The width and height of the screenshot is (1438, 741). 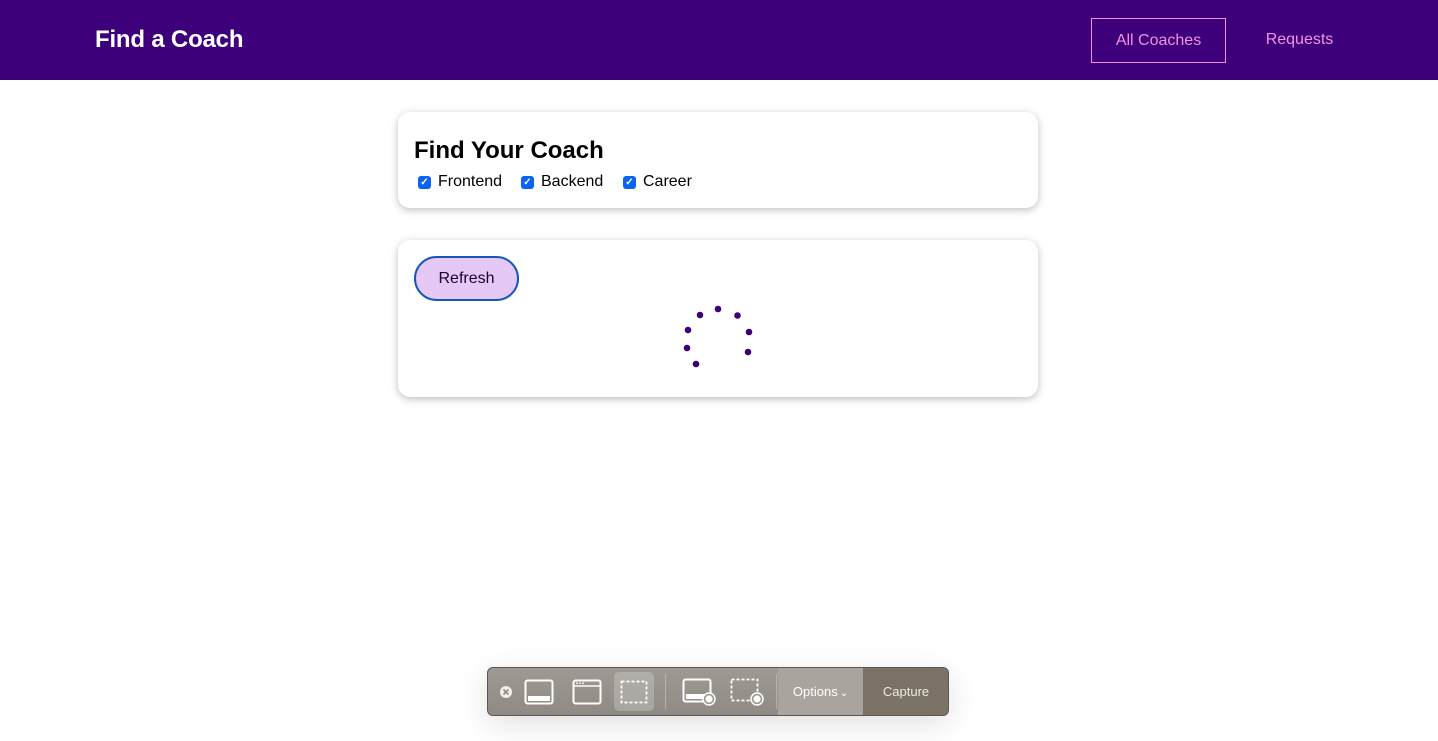 What do you see at coordinates (587, 691) in the screenshot?
I see `capture-window-icon` at bounding box center [587, 691].